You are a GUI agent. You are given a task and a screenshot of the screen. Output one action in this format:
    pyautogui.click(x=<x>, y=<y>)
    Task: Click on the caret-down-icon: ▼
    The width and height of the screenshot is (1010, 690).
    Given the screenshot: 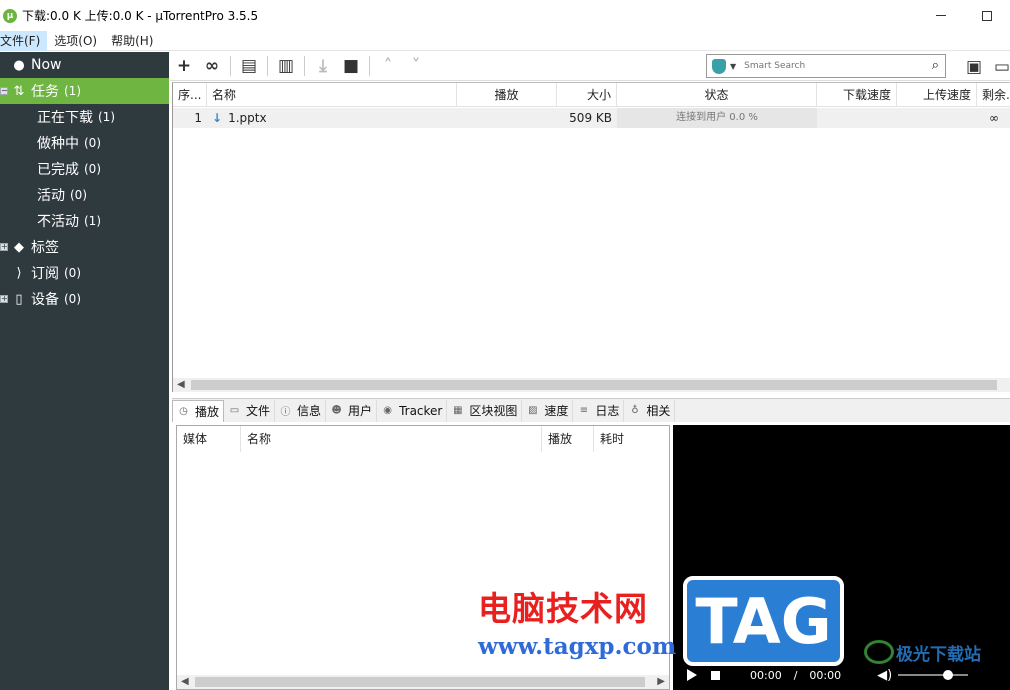 What is the action you would take?
    pyautogui.click(x=733, y=66)
    